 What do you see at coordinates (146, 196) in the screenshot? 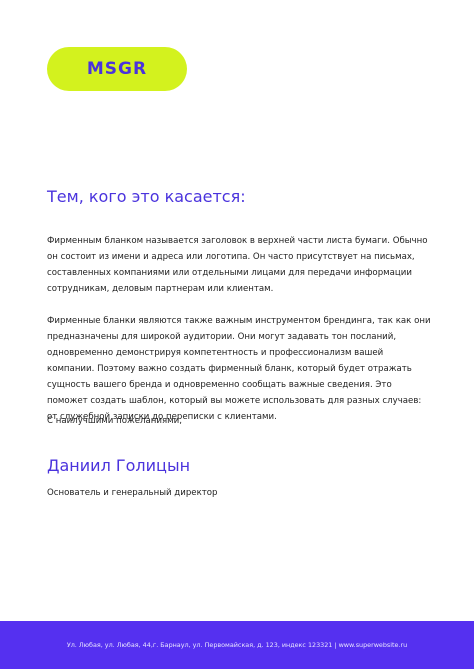
I see `salutation: Тем, кого это касается:` at bounding box center [146, 196].